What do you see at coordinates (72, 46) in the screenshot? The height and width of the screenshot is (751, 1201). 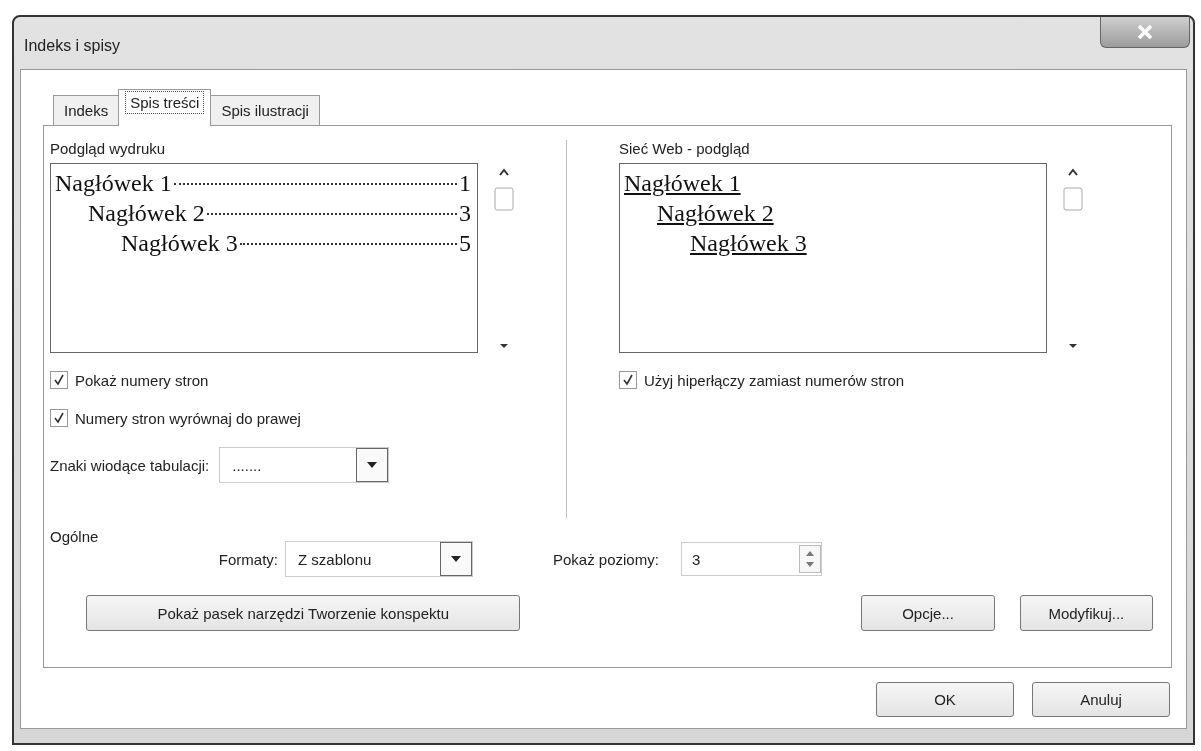 I see `window-title: Indeks i spisy` at bounding box center [72, 46].